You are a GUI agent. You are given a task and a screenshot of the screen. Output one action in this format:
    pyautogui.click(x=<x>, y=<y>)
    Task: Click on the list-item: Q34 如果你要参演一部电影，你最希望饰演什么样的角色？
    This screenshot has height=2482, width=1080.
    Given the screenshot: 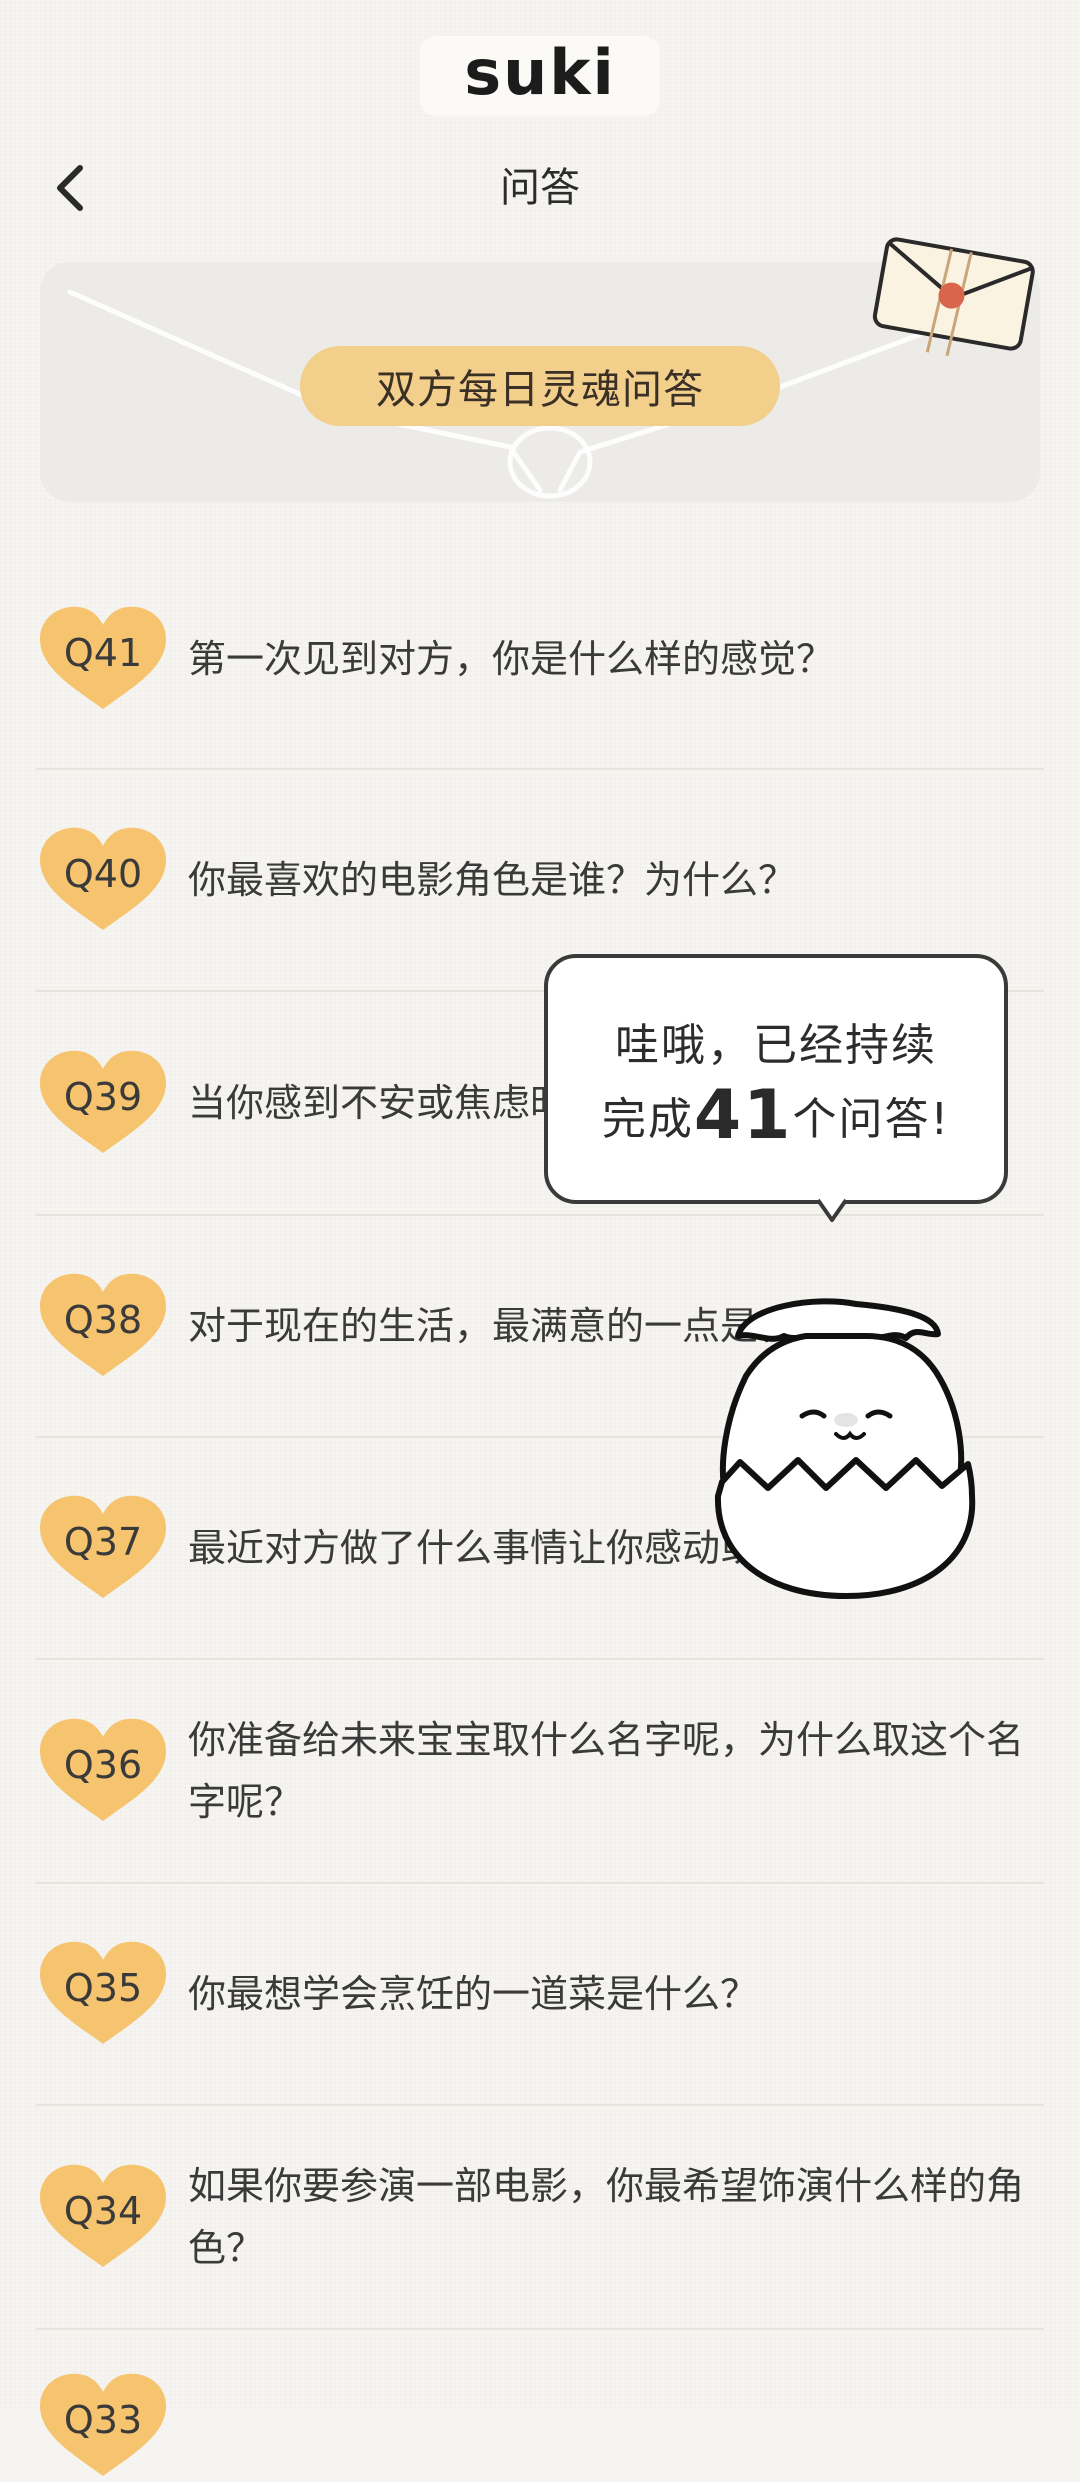 What is the action you would take?
    pyautogui.click(x=540, y=2218)
    